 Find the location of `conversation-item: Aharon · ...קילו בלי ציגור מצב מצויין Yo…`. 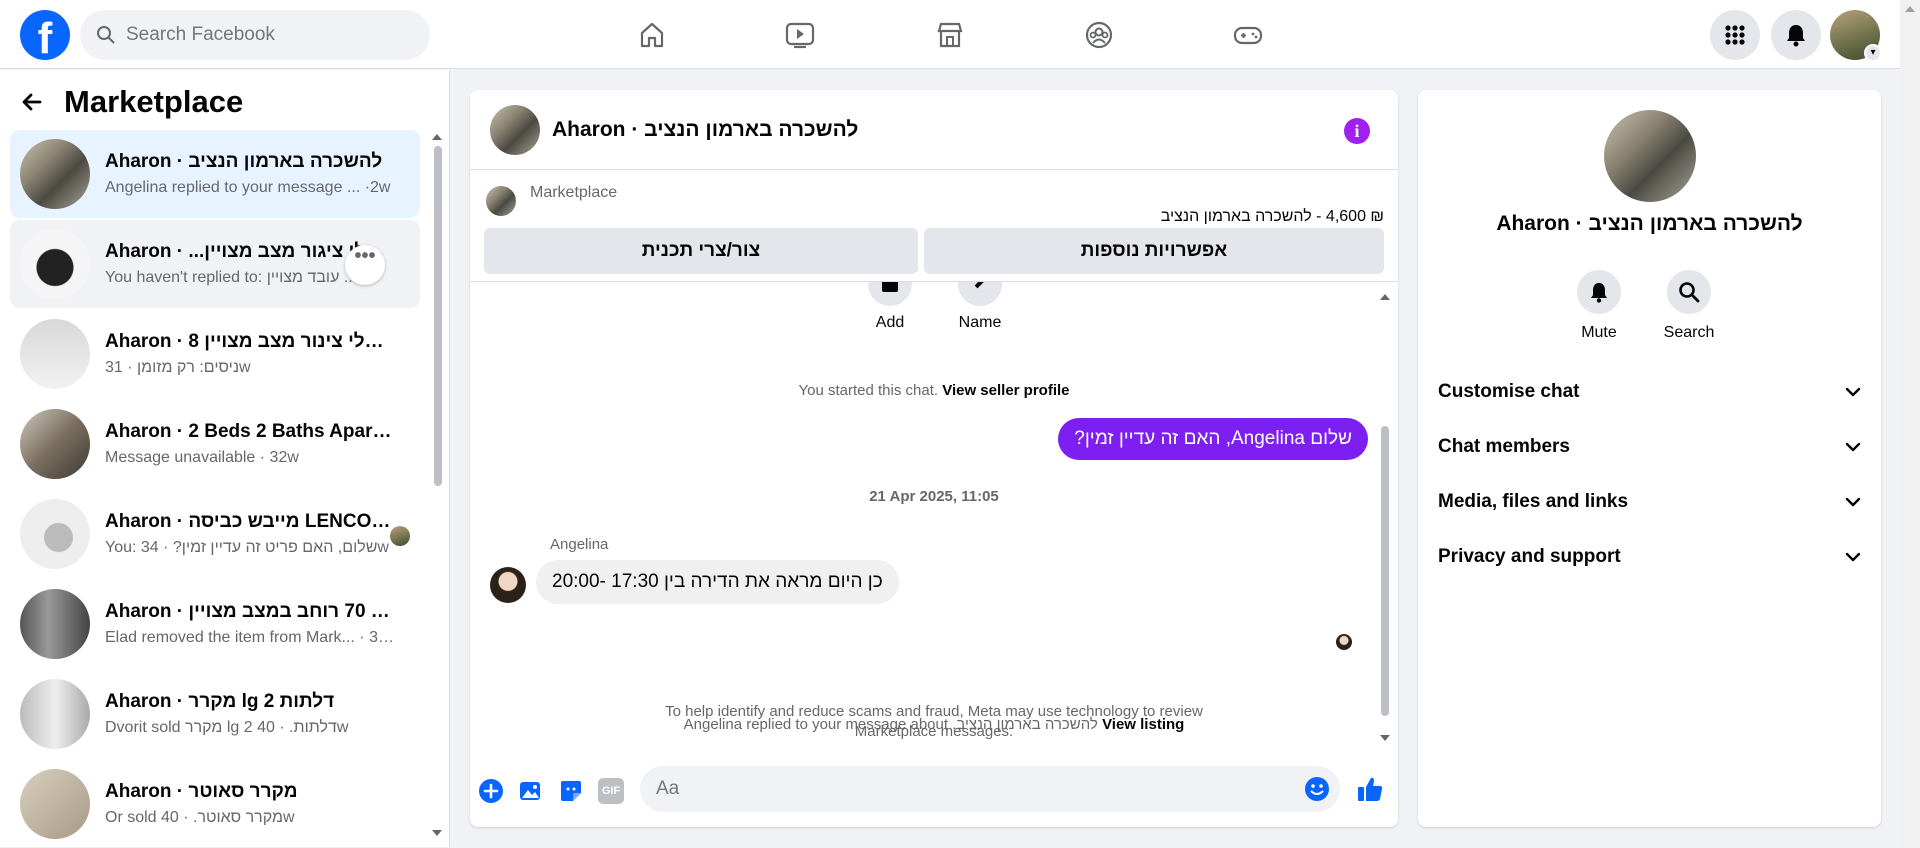

conversation-item: Aharon · ...קילו בלי ציגור מצב מצויין Yo… is located at coordinates (215, 264).